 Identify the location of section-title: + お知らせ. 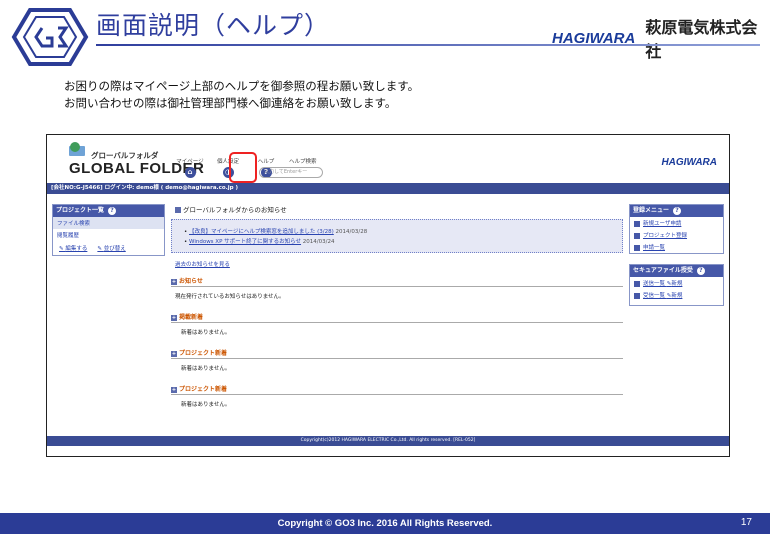
(397, 281).